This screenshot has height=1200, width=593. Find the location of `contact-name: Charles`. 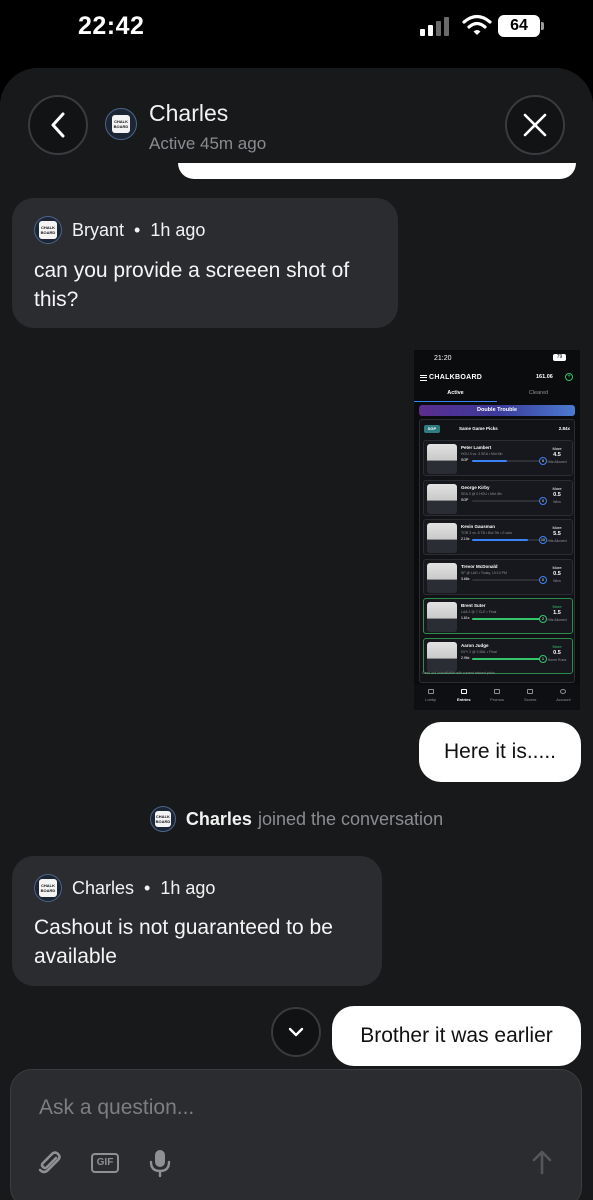

contact-name: Charles is located at coordinates (189, 113).